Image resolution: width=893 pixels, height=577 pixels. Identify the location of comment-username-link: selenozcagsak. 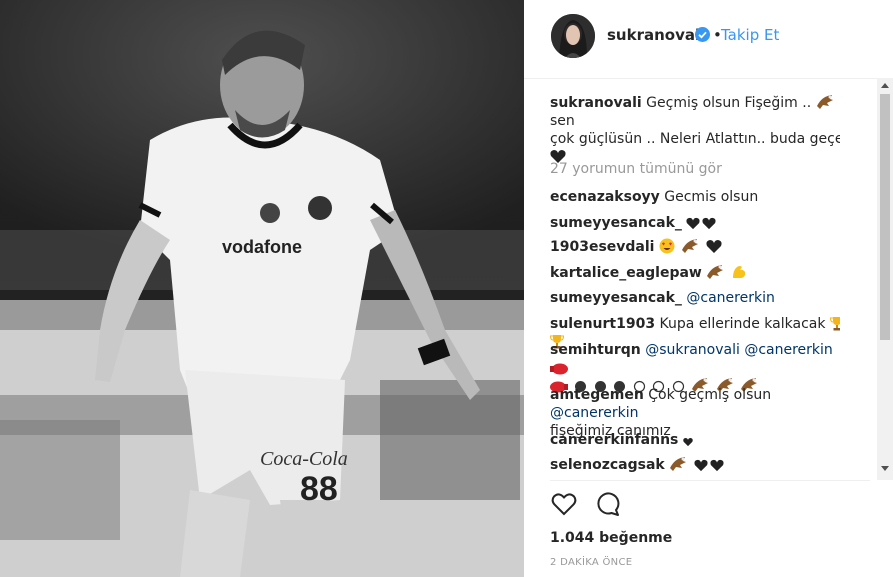
(607, 465).